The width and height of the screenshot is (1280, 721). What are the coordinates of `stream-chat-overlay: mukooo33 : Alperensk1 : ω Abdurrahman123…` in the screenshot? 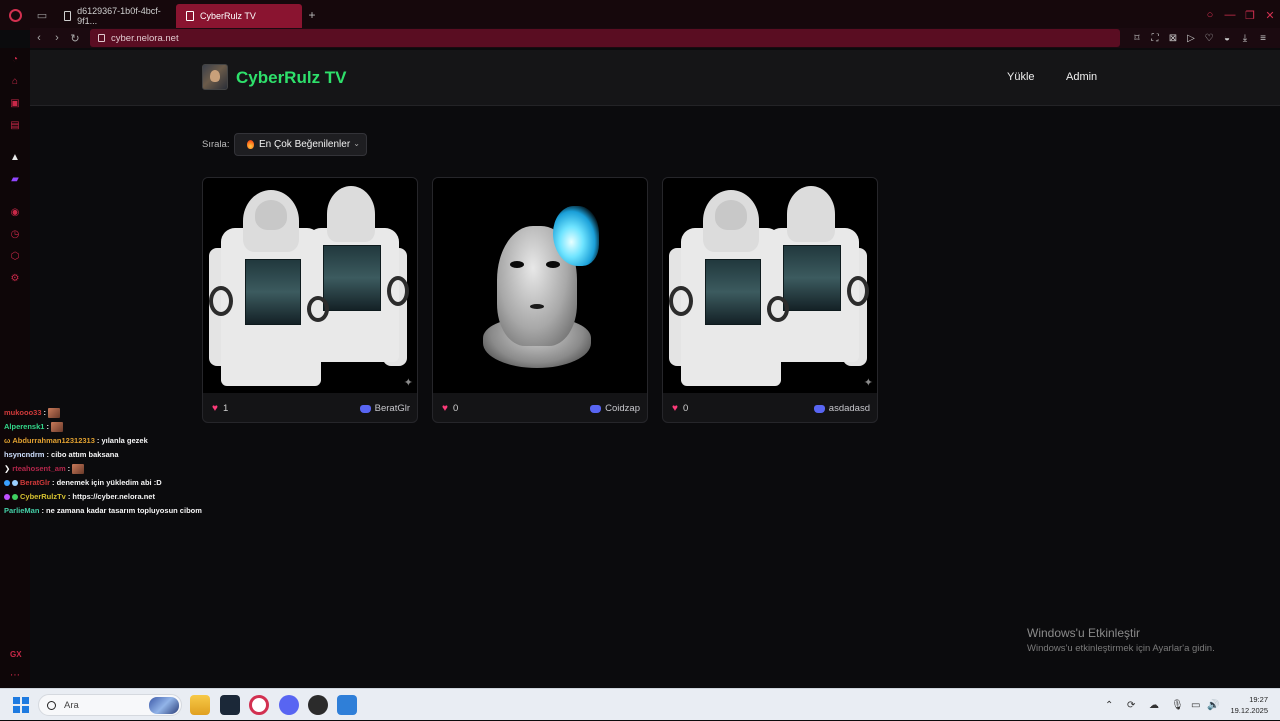 It's located at (115, 462).